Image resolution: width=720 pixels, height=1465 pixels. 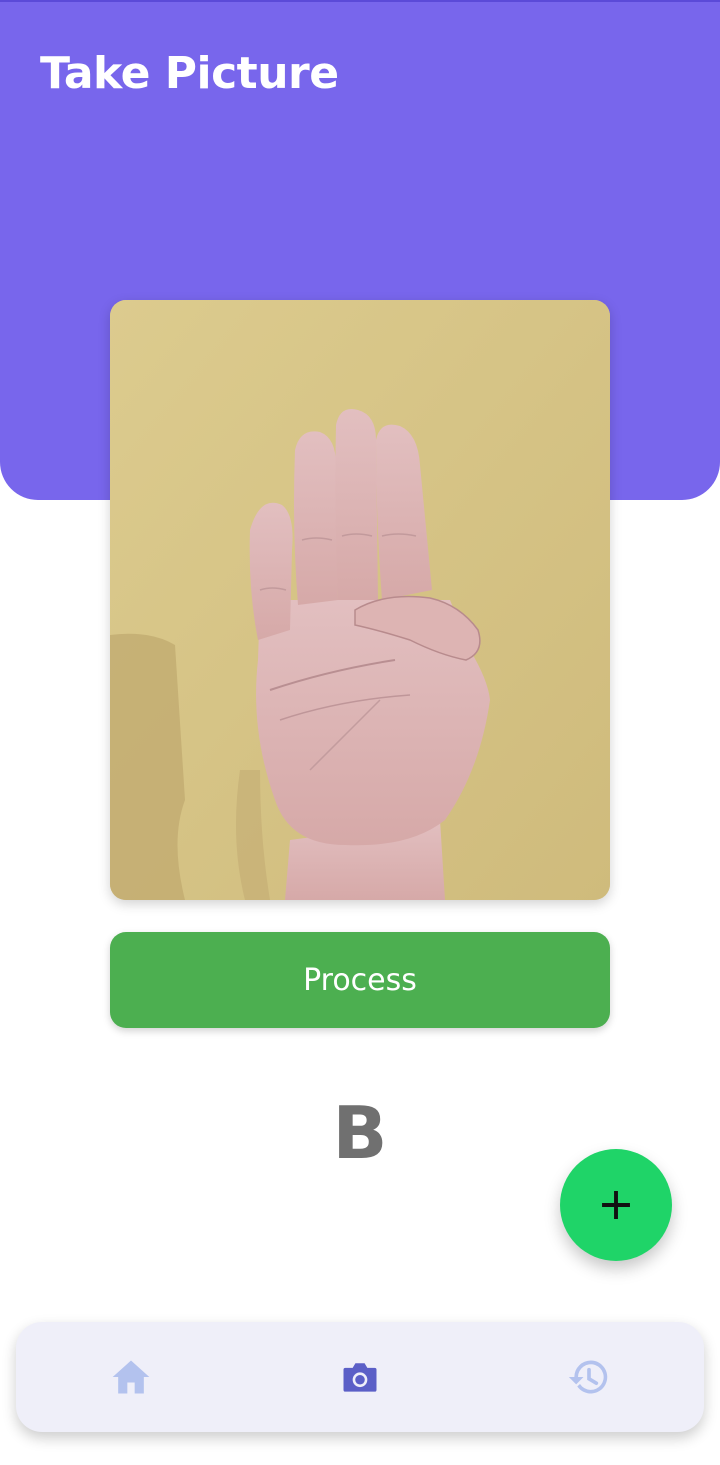 What do you see at coordinates (189, 73) in the screenshot?
I see `page-title: Take Picture` at bounding box center [189, 73].